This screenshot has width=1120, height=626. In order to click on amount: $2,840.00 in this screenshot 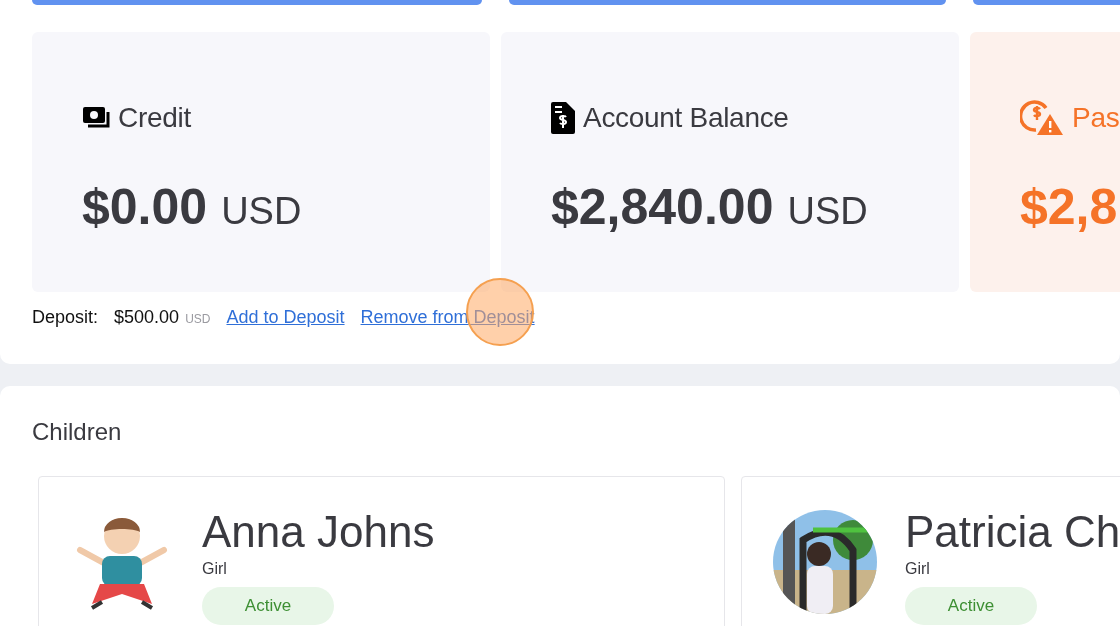, I will do `click(662, 207)`.